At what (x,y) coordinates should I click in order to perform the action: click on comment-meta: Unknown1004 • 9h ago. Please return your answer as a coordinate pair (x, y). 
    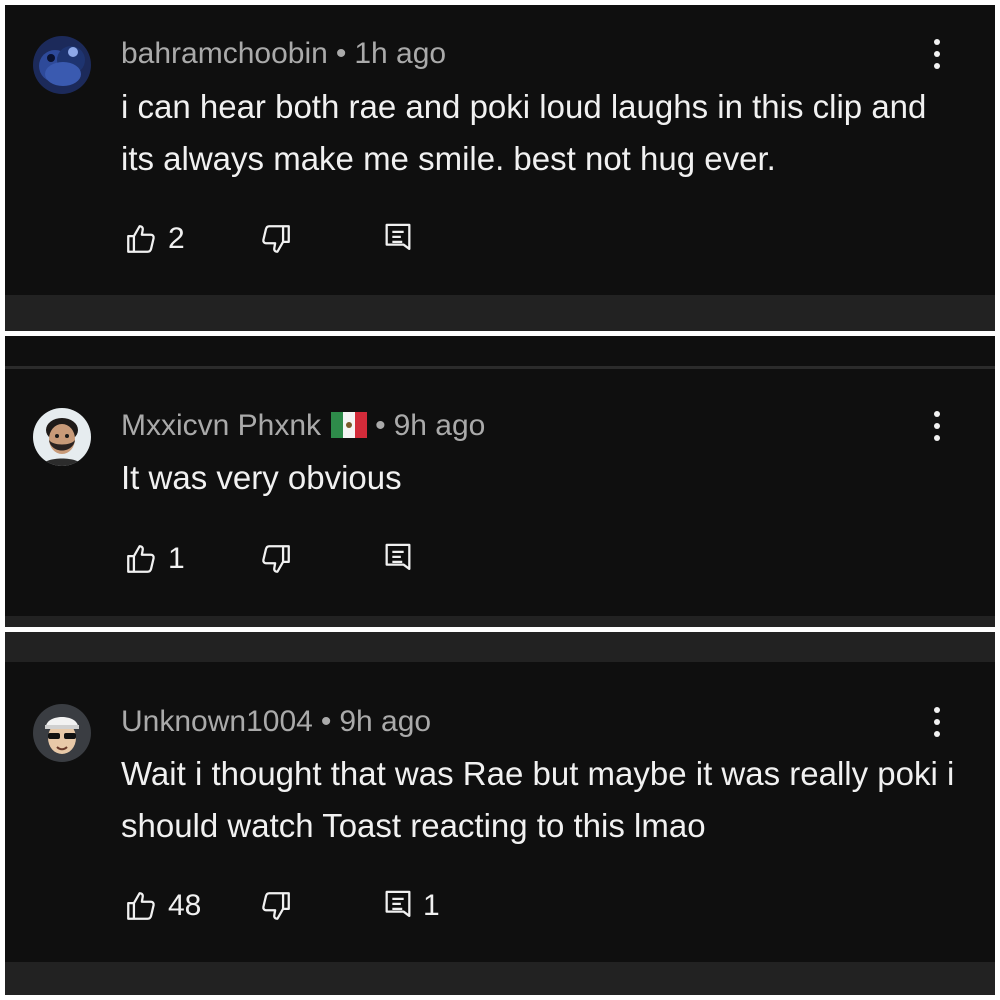
    Looking at the image, I should click on (276, 721).